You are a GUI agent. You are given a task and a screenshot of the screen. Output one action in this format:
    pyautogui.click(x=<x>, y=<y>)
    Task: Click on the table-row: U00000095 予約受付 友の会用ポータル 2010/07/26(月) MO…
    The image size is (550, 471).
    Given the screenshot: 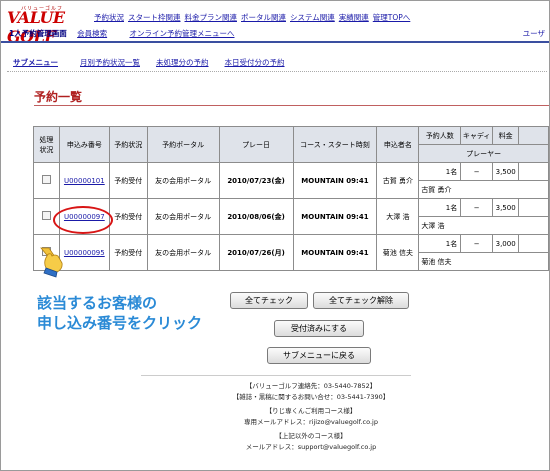 What is the action you would take?
    pyautogui.click(x=291, y=252)
    